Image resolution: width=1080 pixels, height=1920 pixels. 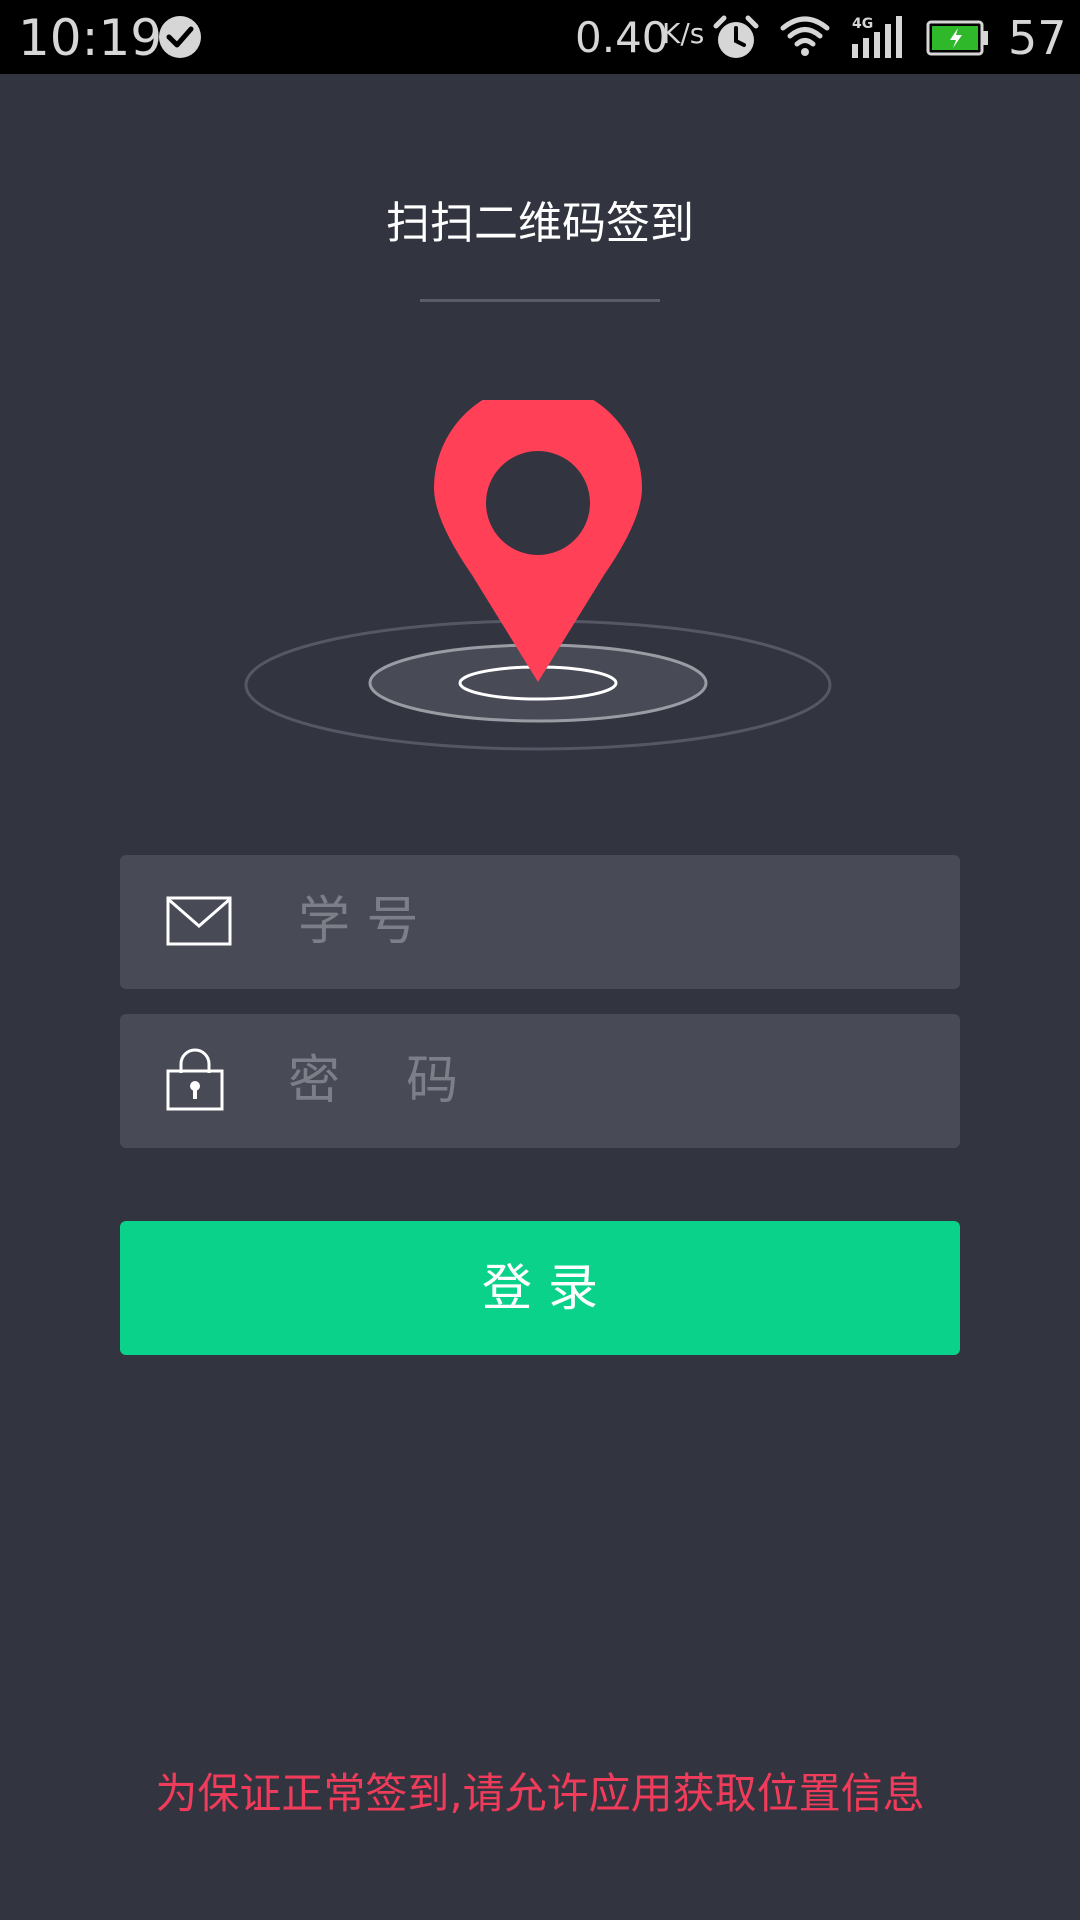 What do you see at coordinates (540, 1793) in the screenshot?
I see `location-permission-notice: 为保证正常签到,请允许应用获取位置信息` at bounding box center [540, 1793].